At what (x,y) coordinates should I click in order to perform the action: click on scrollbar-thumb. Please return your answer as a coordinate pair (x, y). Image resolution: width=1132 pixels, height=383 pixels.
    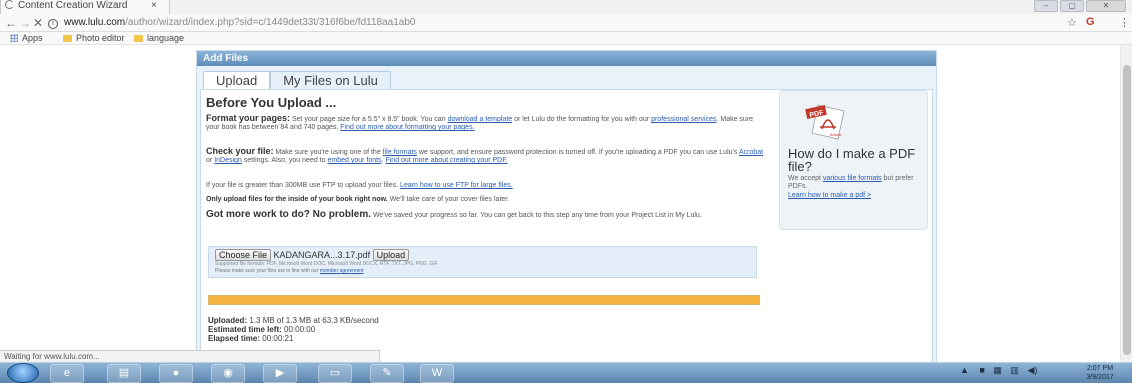
    Looking at the image, I should click on (1127, 210).